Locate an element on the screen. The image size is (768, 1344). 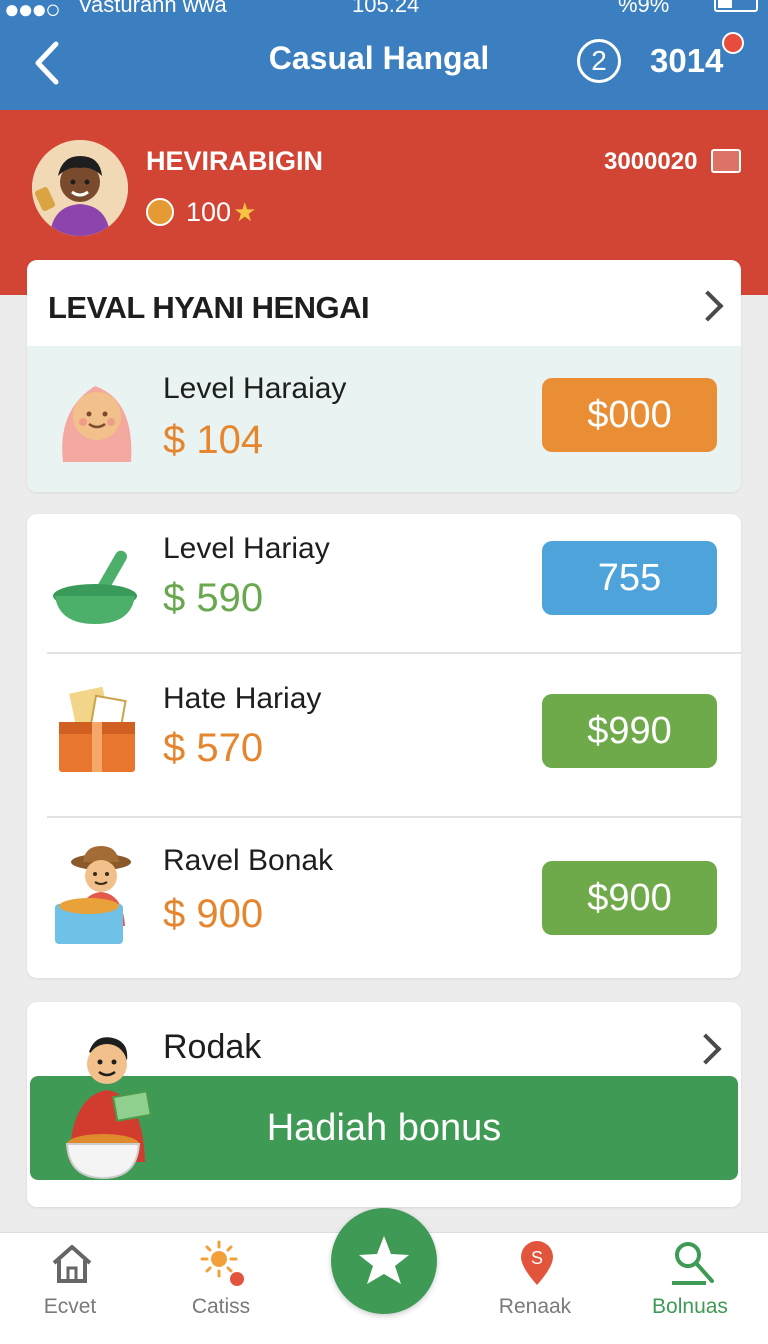
status-time: 105.24 is located at coordinates (386, 8).